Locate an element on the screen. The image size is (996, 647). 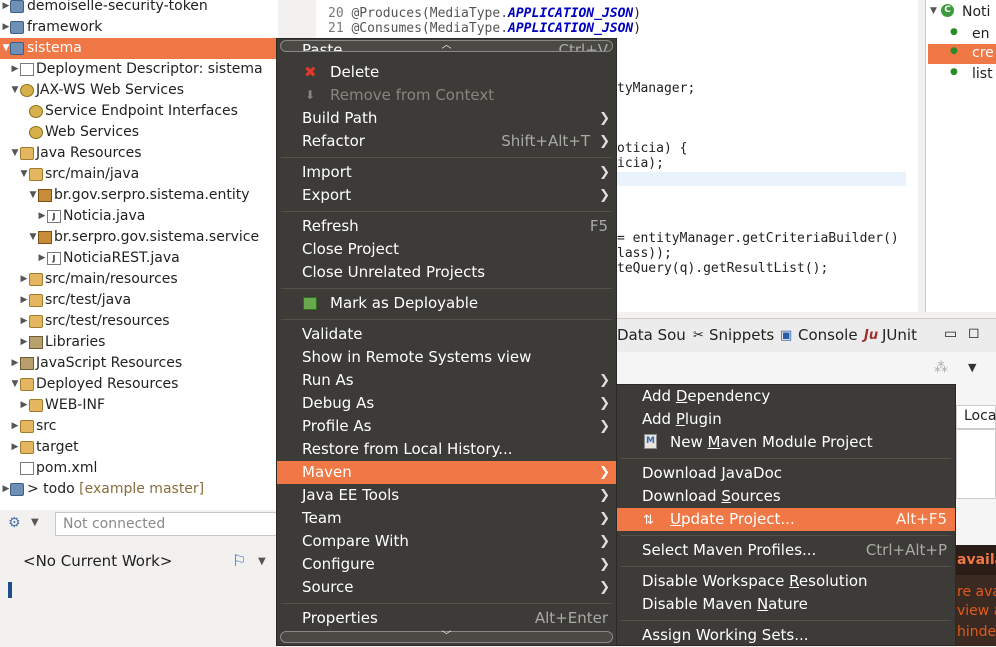
tree-item-web-services: Web Services is located at coordinates (139, 132).